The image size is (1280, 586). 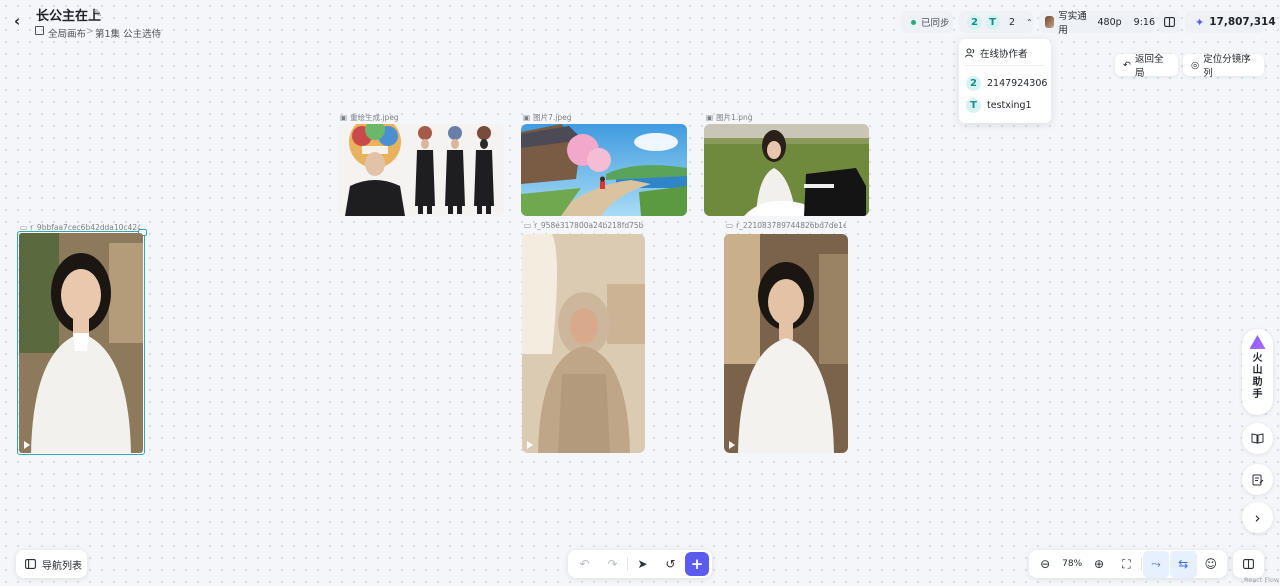 What do you see at coordinates (420, 117) in the screenshot?
I see `node-label: ▣ 重绘生成.jpeg` at bounding box center [420, 117].